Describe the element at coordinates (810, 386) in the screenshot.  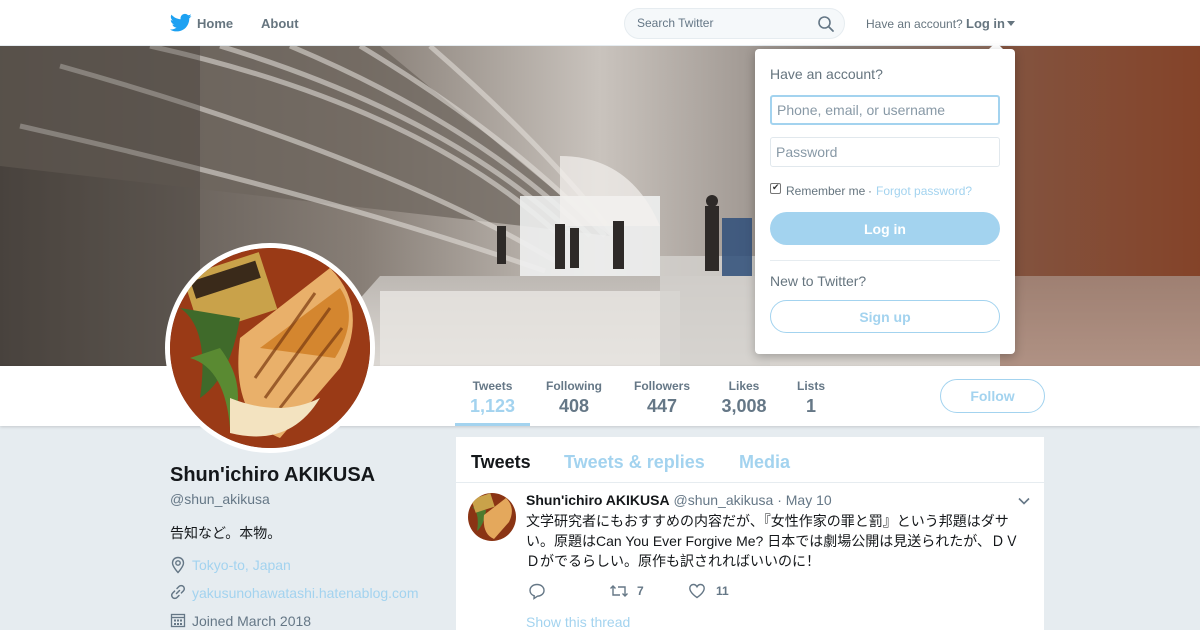
I see `stat-label: Lists` at that location.